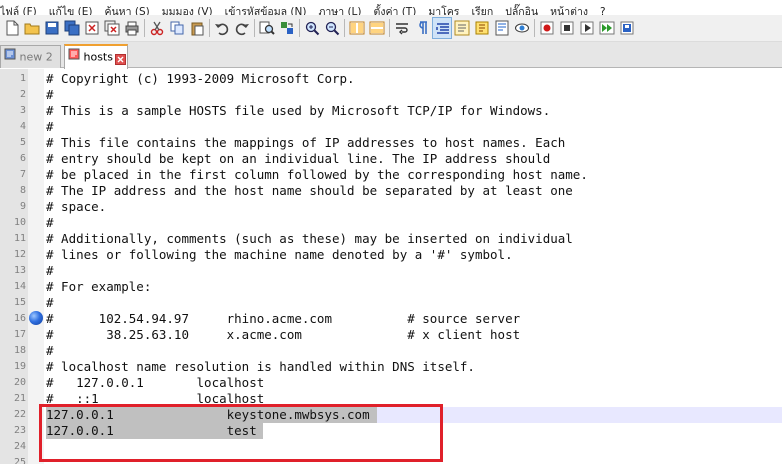 This screenshot has width=782, height=464. Describe the element at coordinates (19, 270) in the screenshot. I see `line-number: 13` at that location.